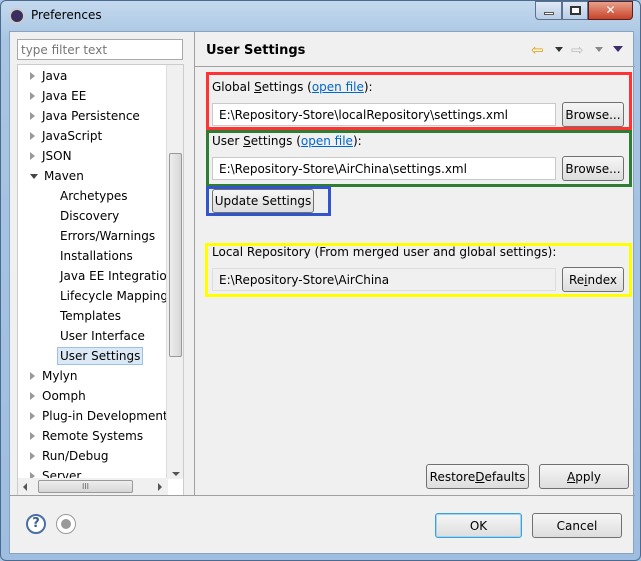  What do you see at coordinates (176, 474) in the screenshot?
I see `scroll-down-icon` at bounding box center [176, 474].